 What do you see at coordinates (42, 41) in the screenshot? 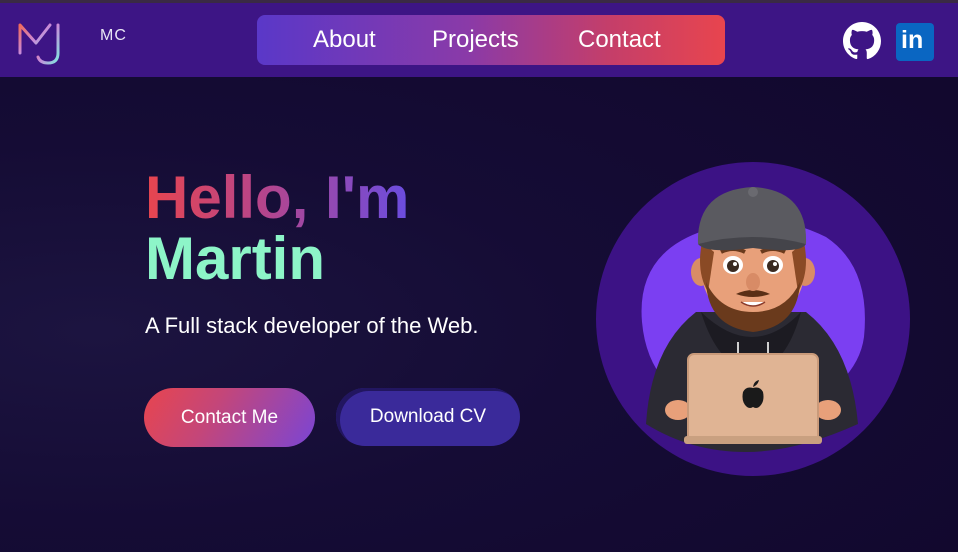
I see `mj-logo-icon` at bounding box center [42, 41].